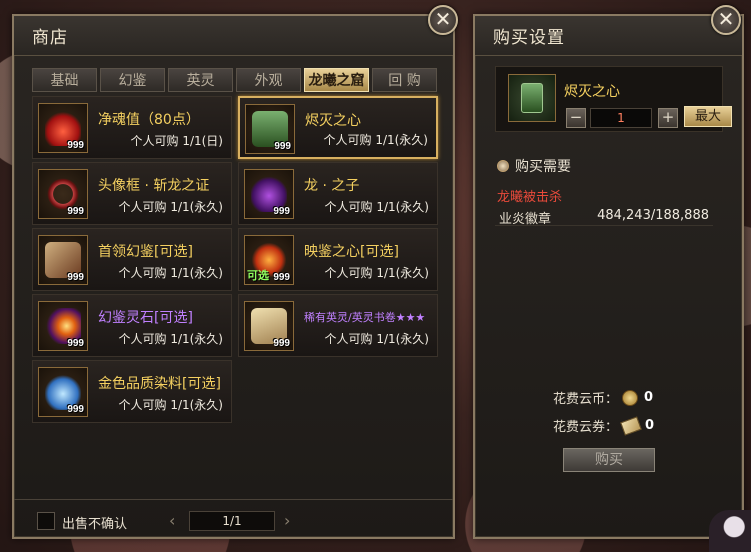  What do you see at coordinates (172, 520) in the screenshot?
I see `prev-page-icon: ‹` at bounding box center [172, 520].